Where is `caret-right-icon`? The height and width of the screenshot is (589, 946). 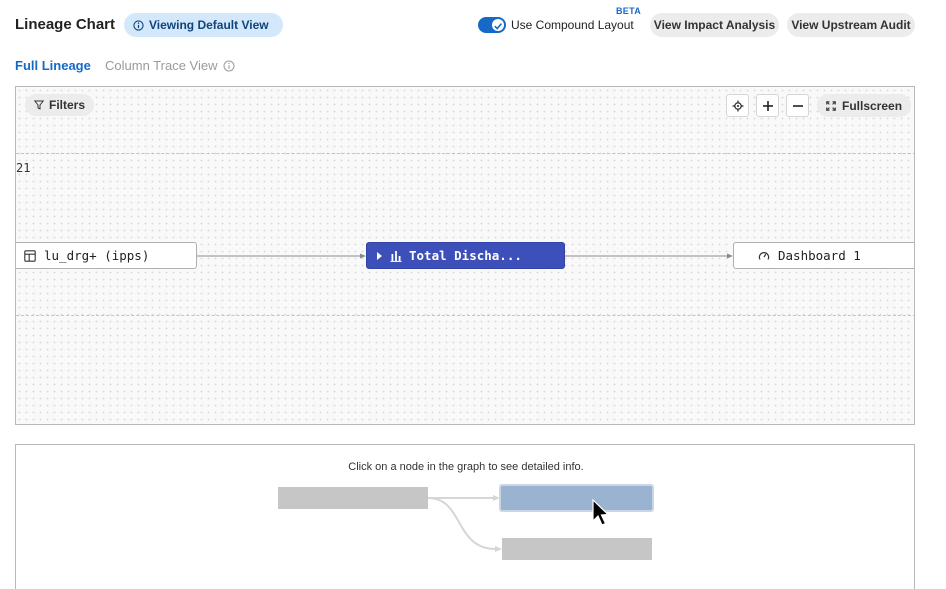 caret-right-icon is located at coordinates (379, 256).